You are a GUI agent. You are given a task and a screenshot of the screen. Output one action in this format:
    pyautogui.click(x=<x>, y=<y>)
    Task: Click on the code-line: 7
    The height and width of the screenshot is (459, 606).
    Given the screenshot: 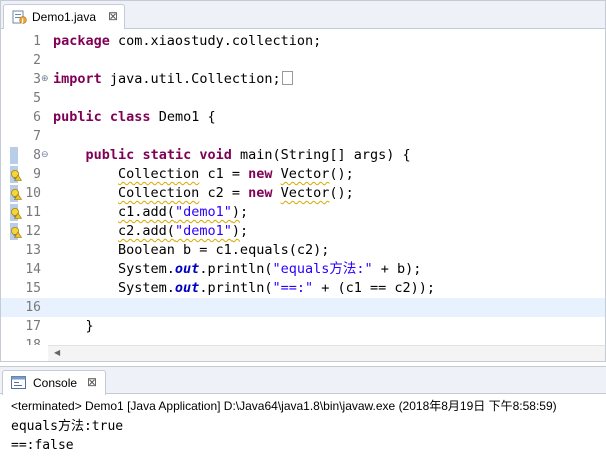 What is the action you would take?
    pyautogui.click(x=303, y=136)
    